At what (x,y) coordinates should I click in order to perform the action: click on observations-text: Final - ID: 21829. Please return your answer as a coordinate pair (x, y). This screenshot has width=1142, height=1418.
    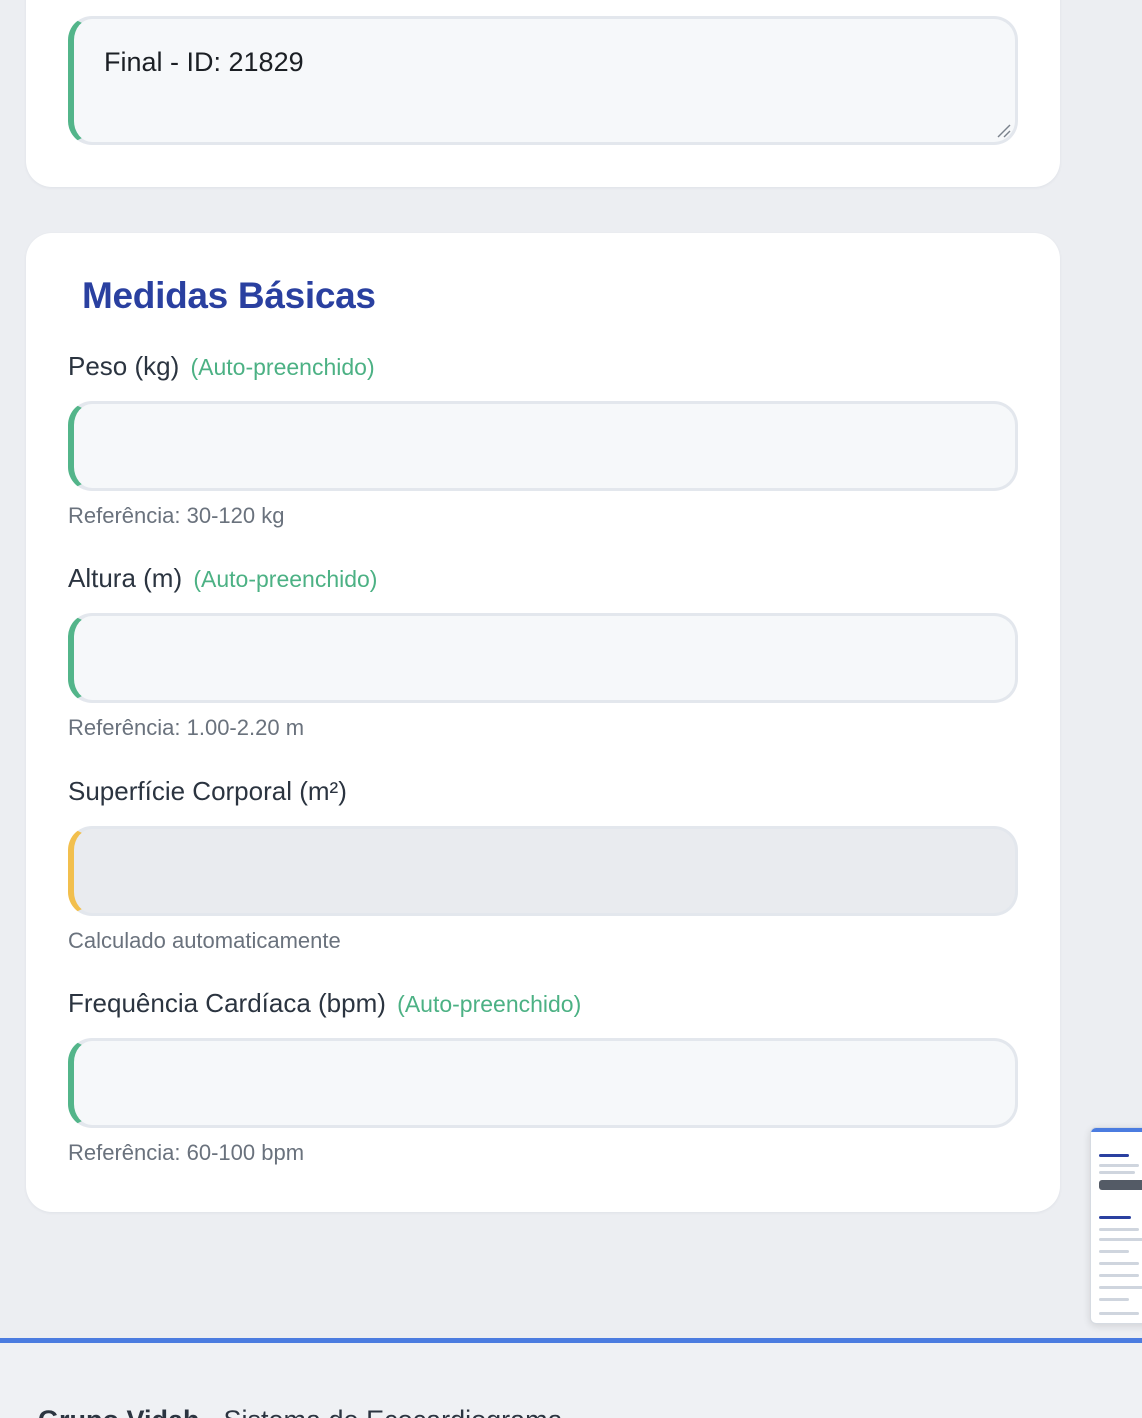
    Looking at the image, I should click on (204, 62).